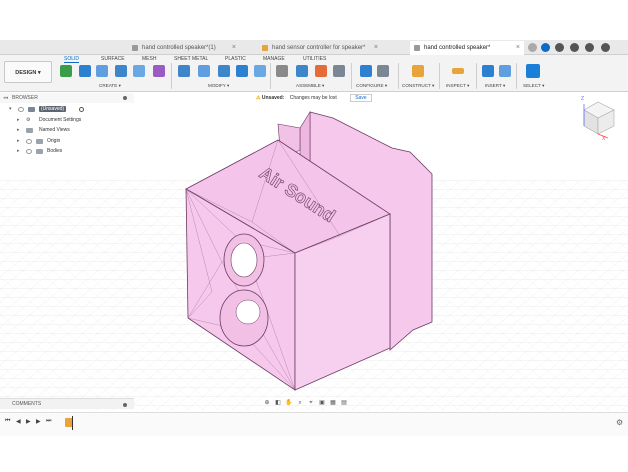 This screenshot has height=472, width=628. What do you see at coordinates (28, 421) in the screenshot?
I see `play-icon: ▶` at bounding box center [28, 421].